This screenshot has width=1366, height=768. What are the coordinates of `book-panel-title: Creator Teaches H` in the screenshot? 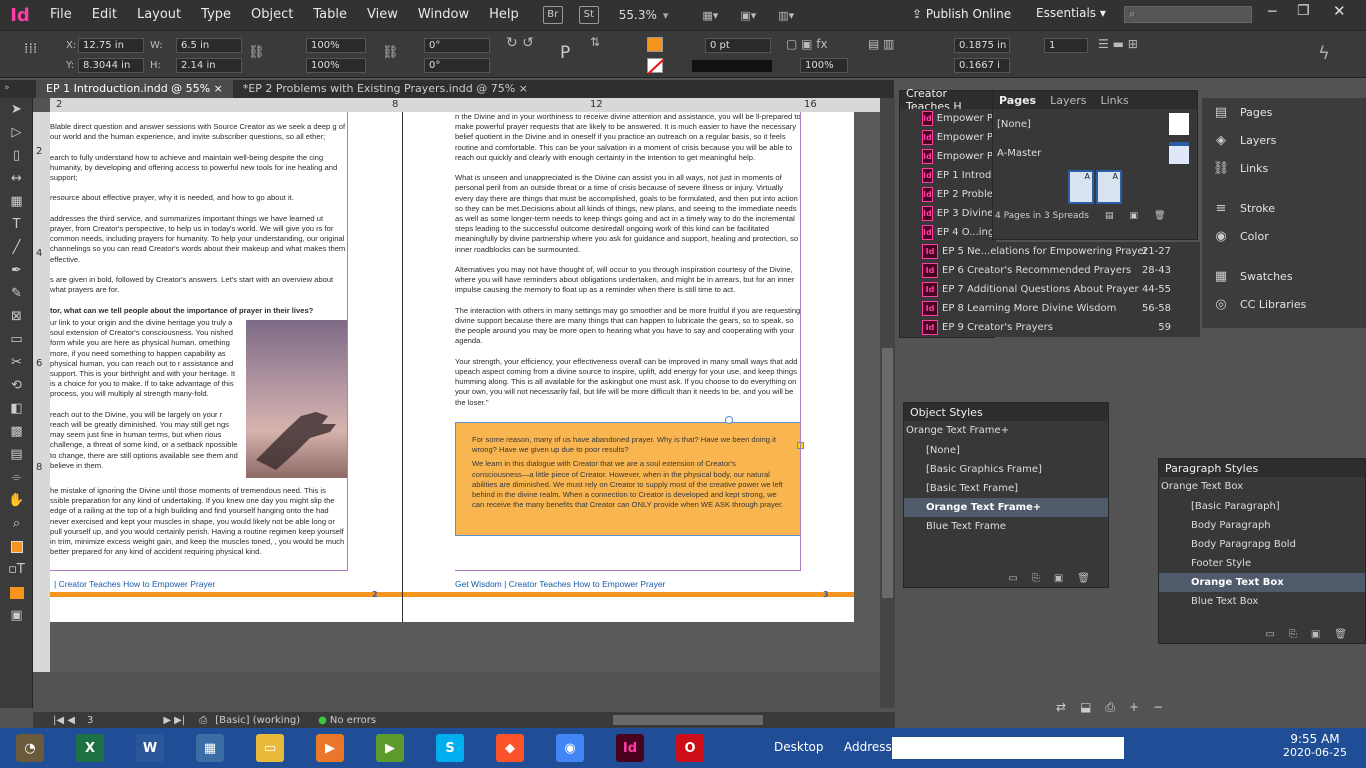 It's located at (947, 100).